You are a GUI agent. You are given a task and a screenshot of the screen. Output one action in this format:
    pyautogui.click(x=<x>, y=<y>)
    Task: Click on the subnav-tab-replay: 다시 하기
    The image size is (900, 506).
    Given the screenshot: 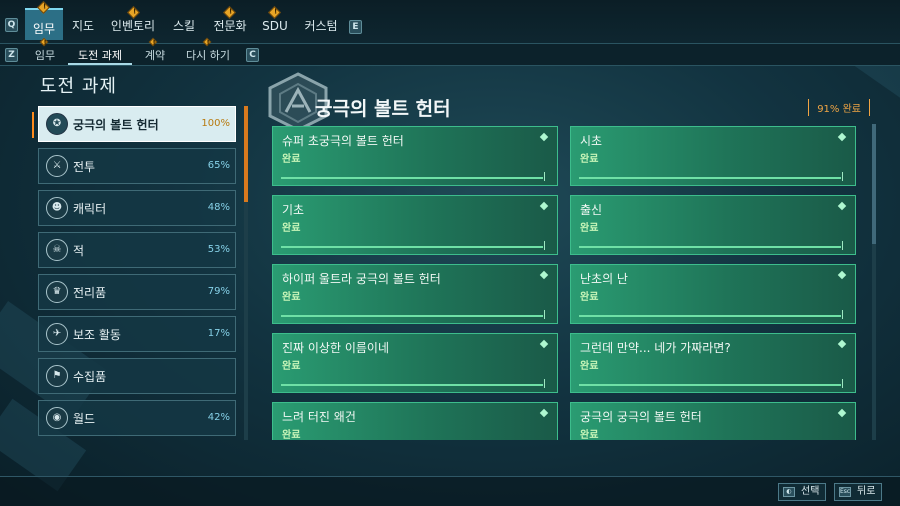 What is the action you would take?
    pyautogui.click(x=208, y=56)
    